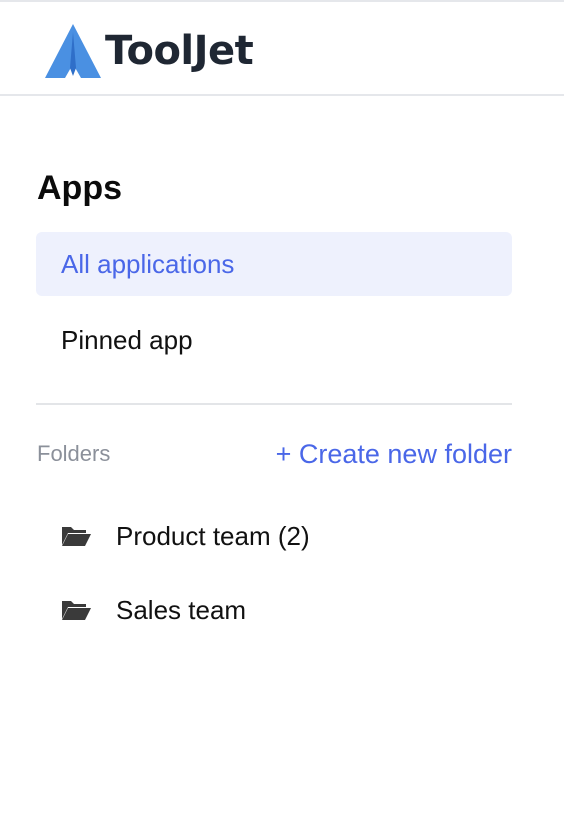 The height and width of the screenshot is (838, 564). What do you see at coordinates (274, 340) in the screenshot?
I see `sidebar-item-pinned-app: Pinned app` at bounding box center [274, 340].